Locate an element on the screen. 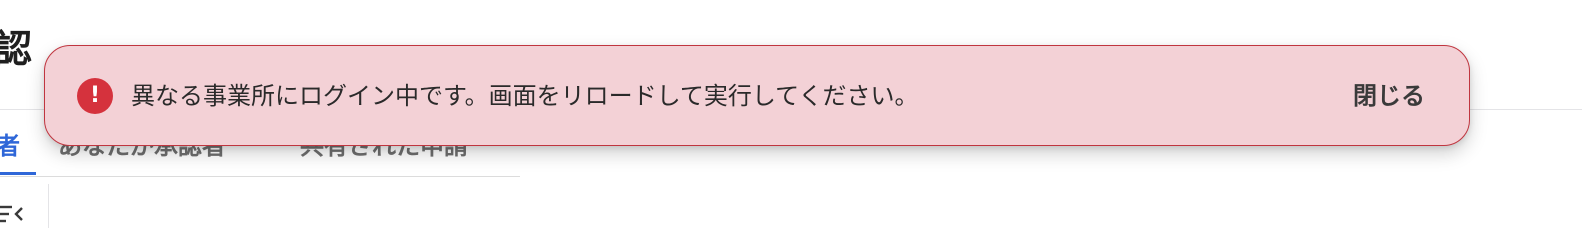 The width and height of the screenshot is (1582, 240). error-icon: ! is located at coordinates (95, 96).